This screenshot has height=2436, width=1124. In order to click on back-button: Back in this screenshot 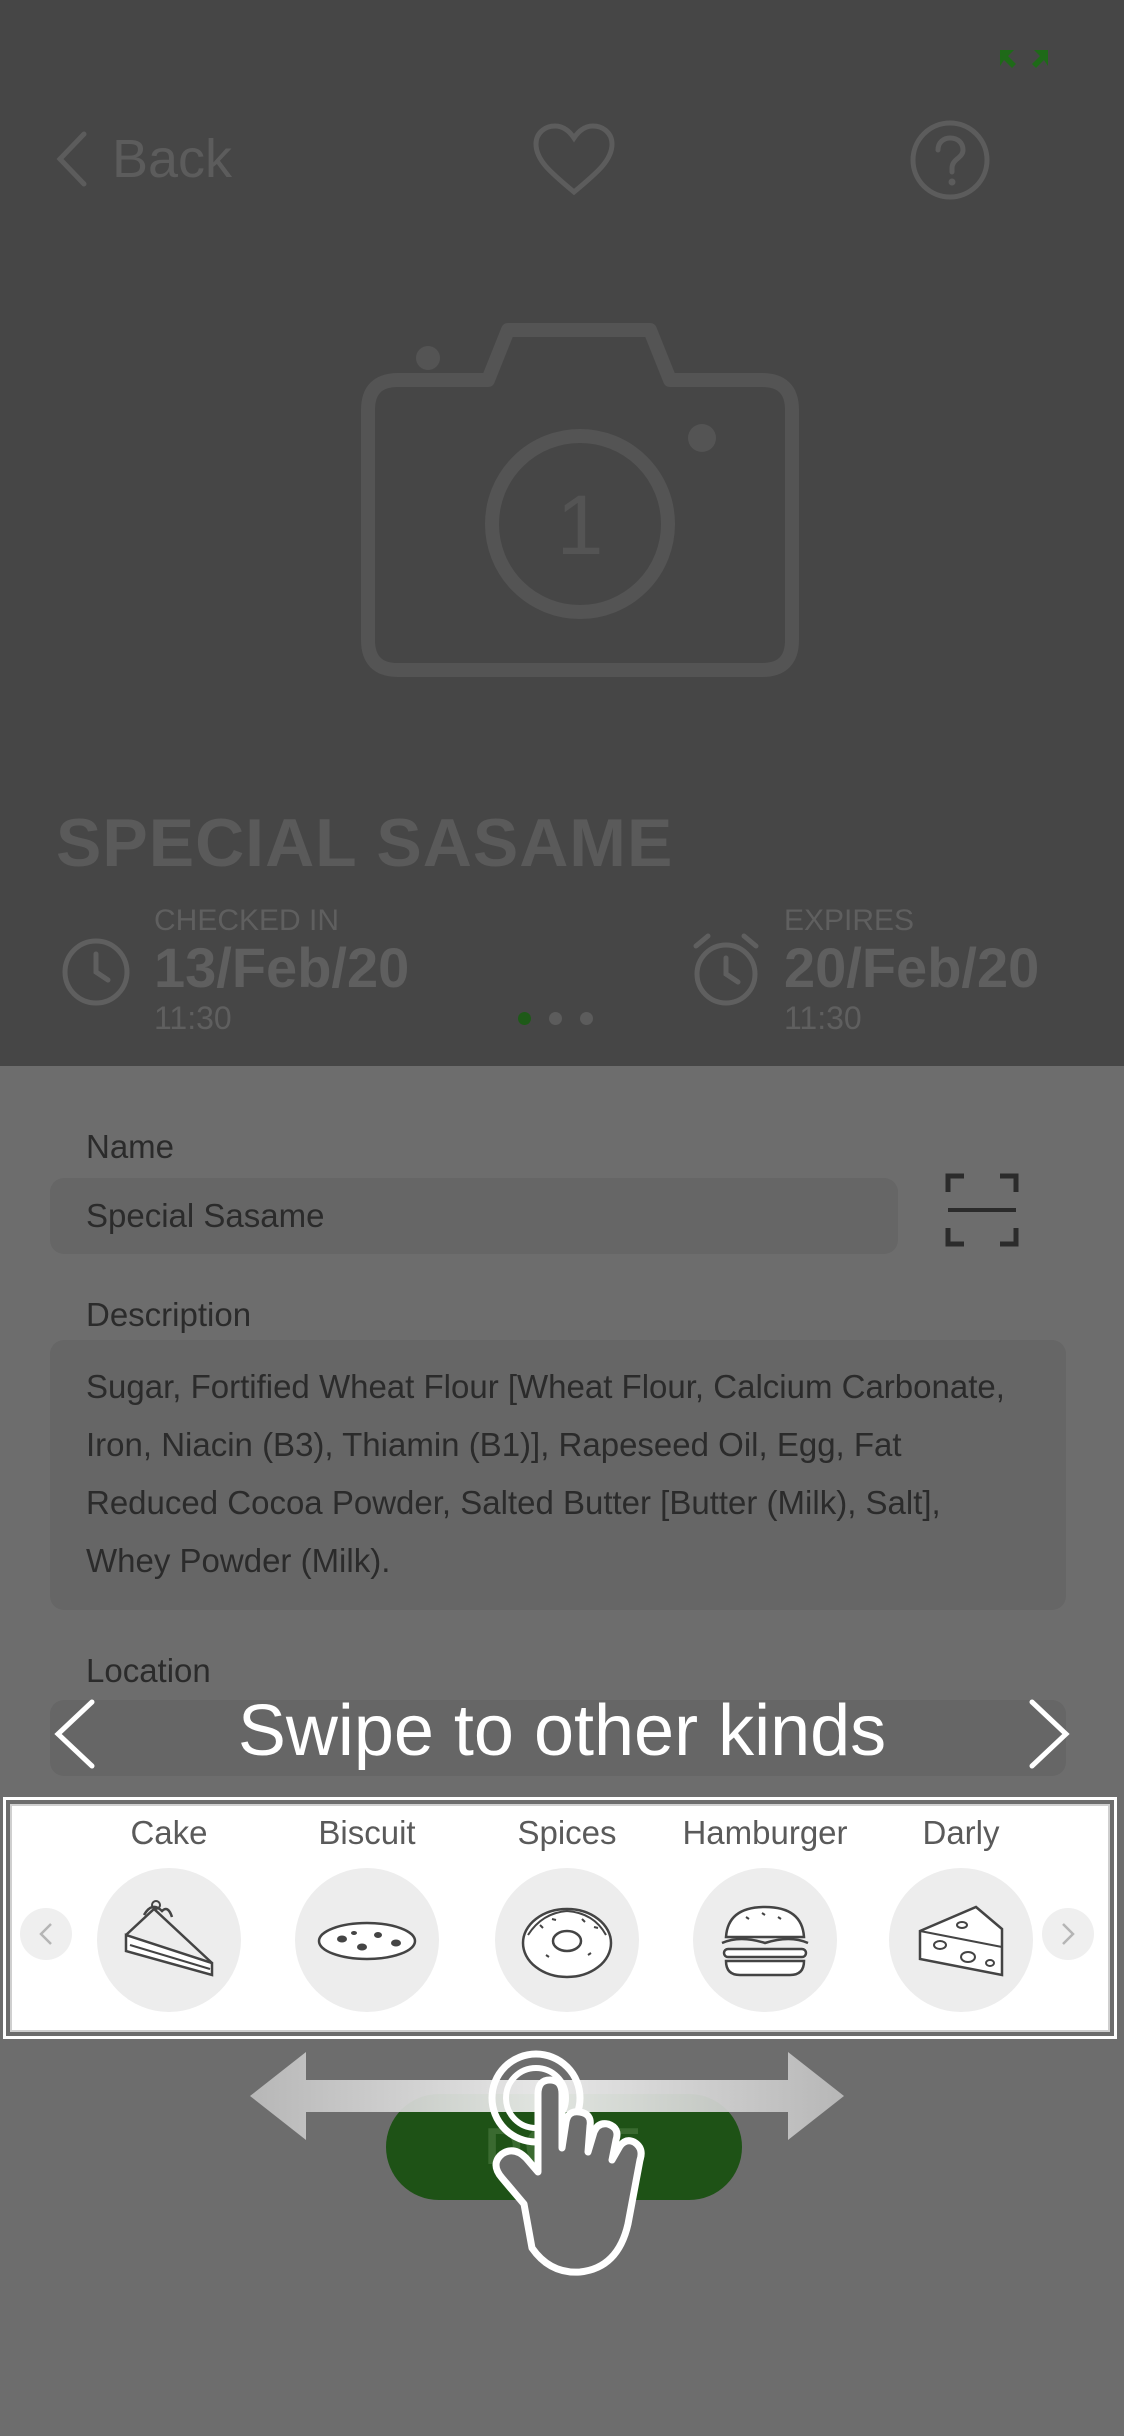, I will do `click(142, 159)`.